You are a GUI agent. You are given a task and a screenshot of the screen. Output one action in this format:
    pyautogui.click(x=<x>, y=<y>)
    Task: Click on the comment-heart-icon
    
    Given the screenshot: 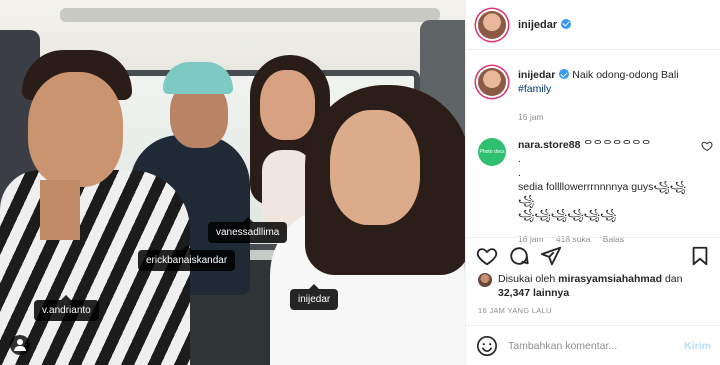 What is the action you would take?
    pyautogui.click(x=707, y=146)
    